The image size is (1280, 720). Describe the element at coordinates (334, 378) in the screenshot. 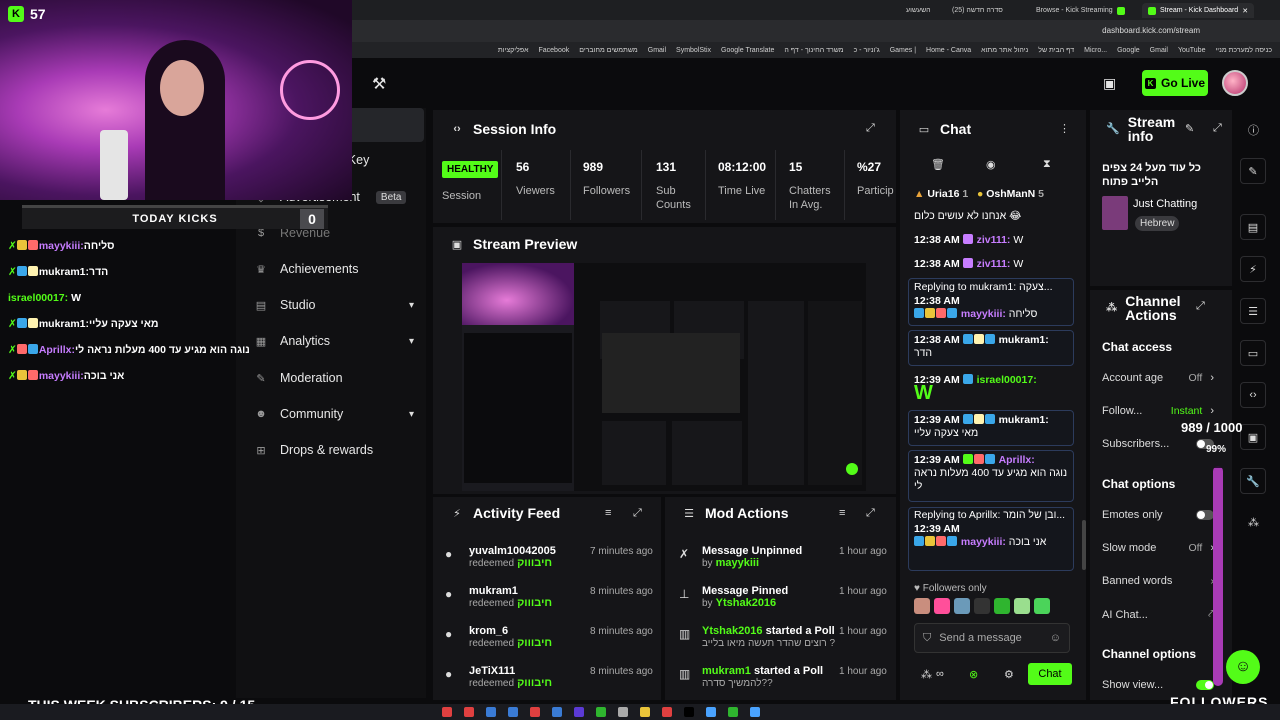

I see `sidebar-item-moderation: ✎ Moderation` at that location.